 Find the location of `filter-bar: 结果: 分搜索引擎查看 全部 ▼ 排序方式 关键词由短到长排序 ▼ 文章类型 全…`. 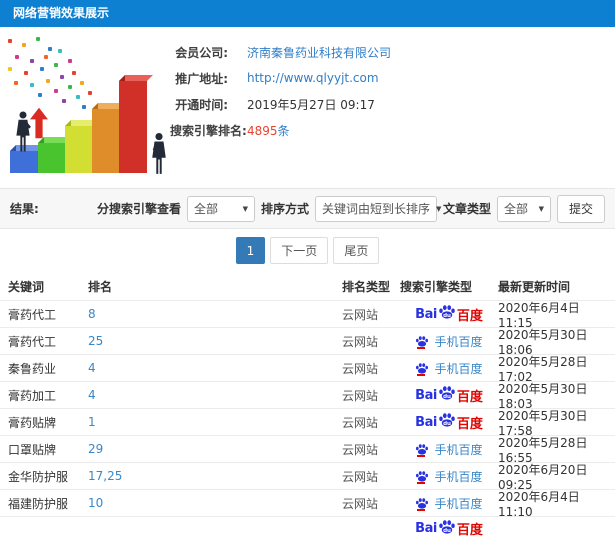

filter-bar: 结果: 分搜索引擎查看 全部 ▼ 排序方式 关键词由短到长排序 ▼ 文章类型 全… is located at coordinates (307, 208).